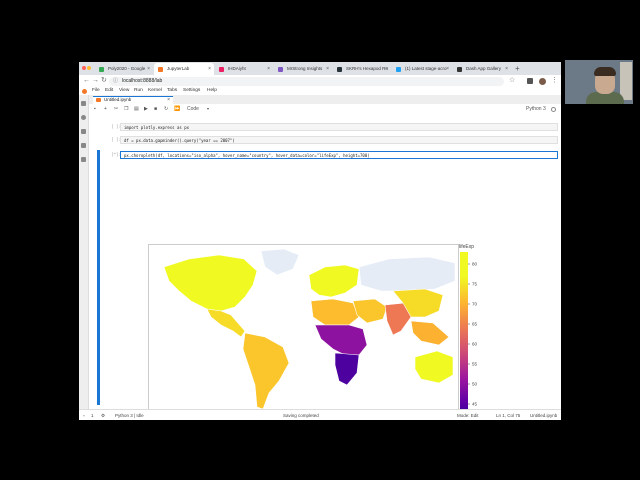 The height and width of the screenshot is (480, 640). Describe the element at coordinates (118, 99) in the screenshot. I see `notebook-tab-label: Untitled.ipynb` at that location.